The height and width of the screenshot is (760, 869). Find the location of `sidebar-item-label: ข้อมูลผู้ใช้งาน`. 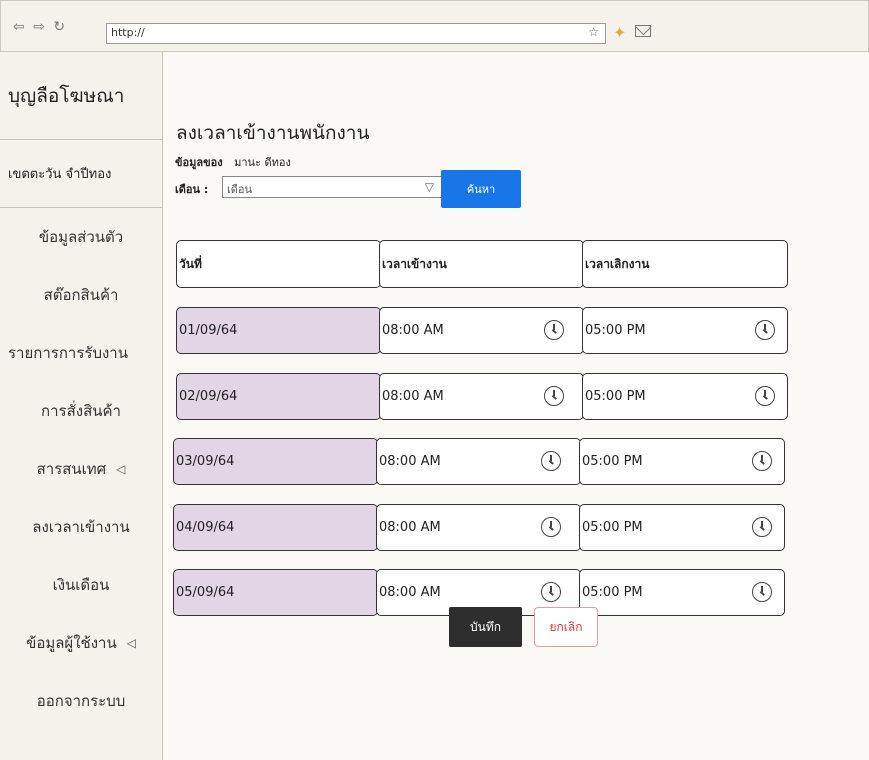

sidebar-item-label: ข้อมูลผู้ใช้งาน is located at coordinates (71, 643).